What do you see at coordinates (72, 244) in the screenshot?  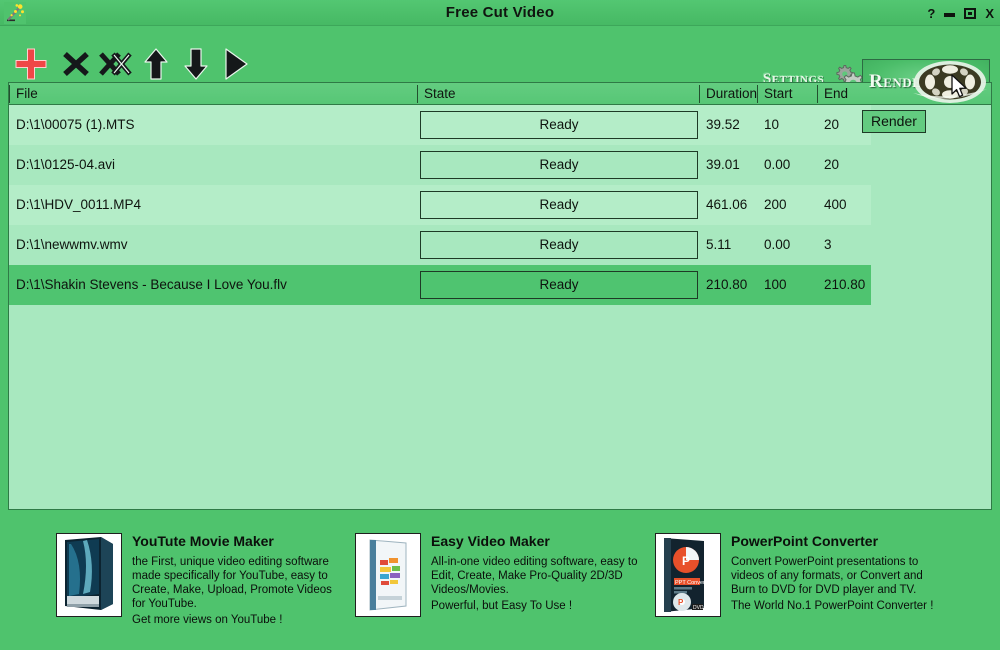 I see `cell-file: D:\1\newwmv.wmv` at bounding box center [72, 244].